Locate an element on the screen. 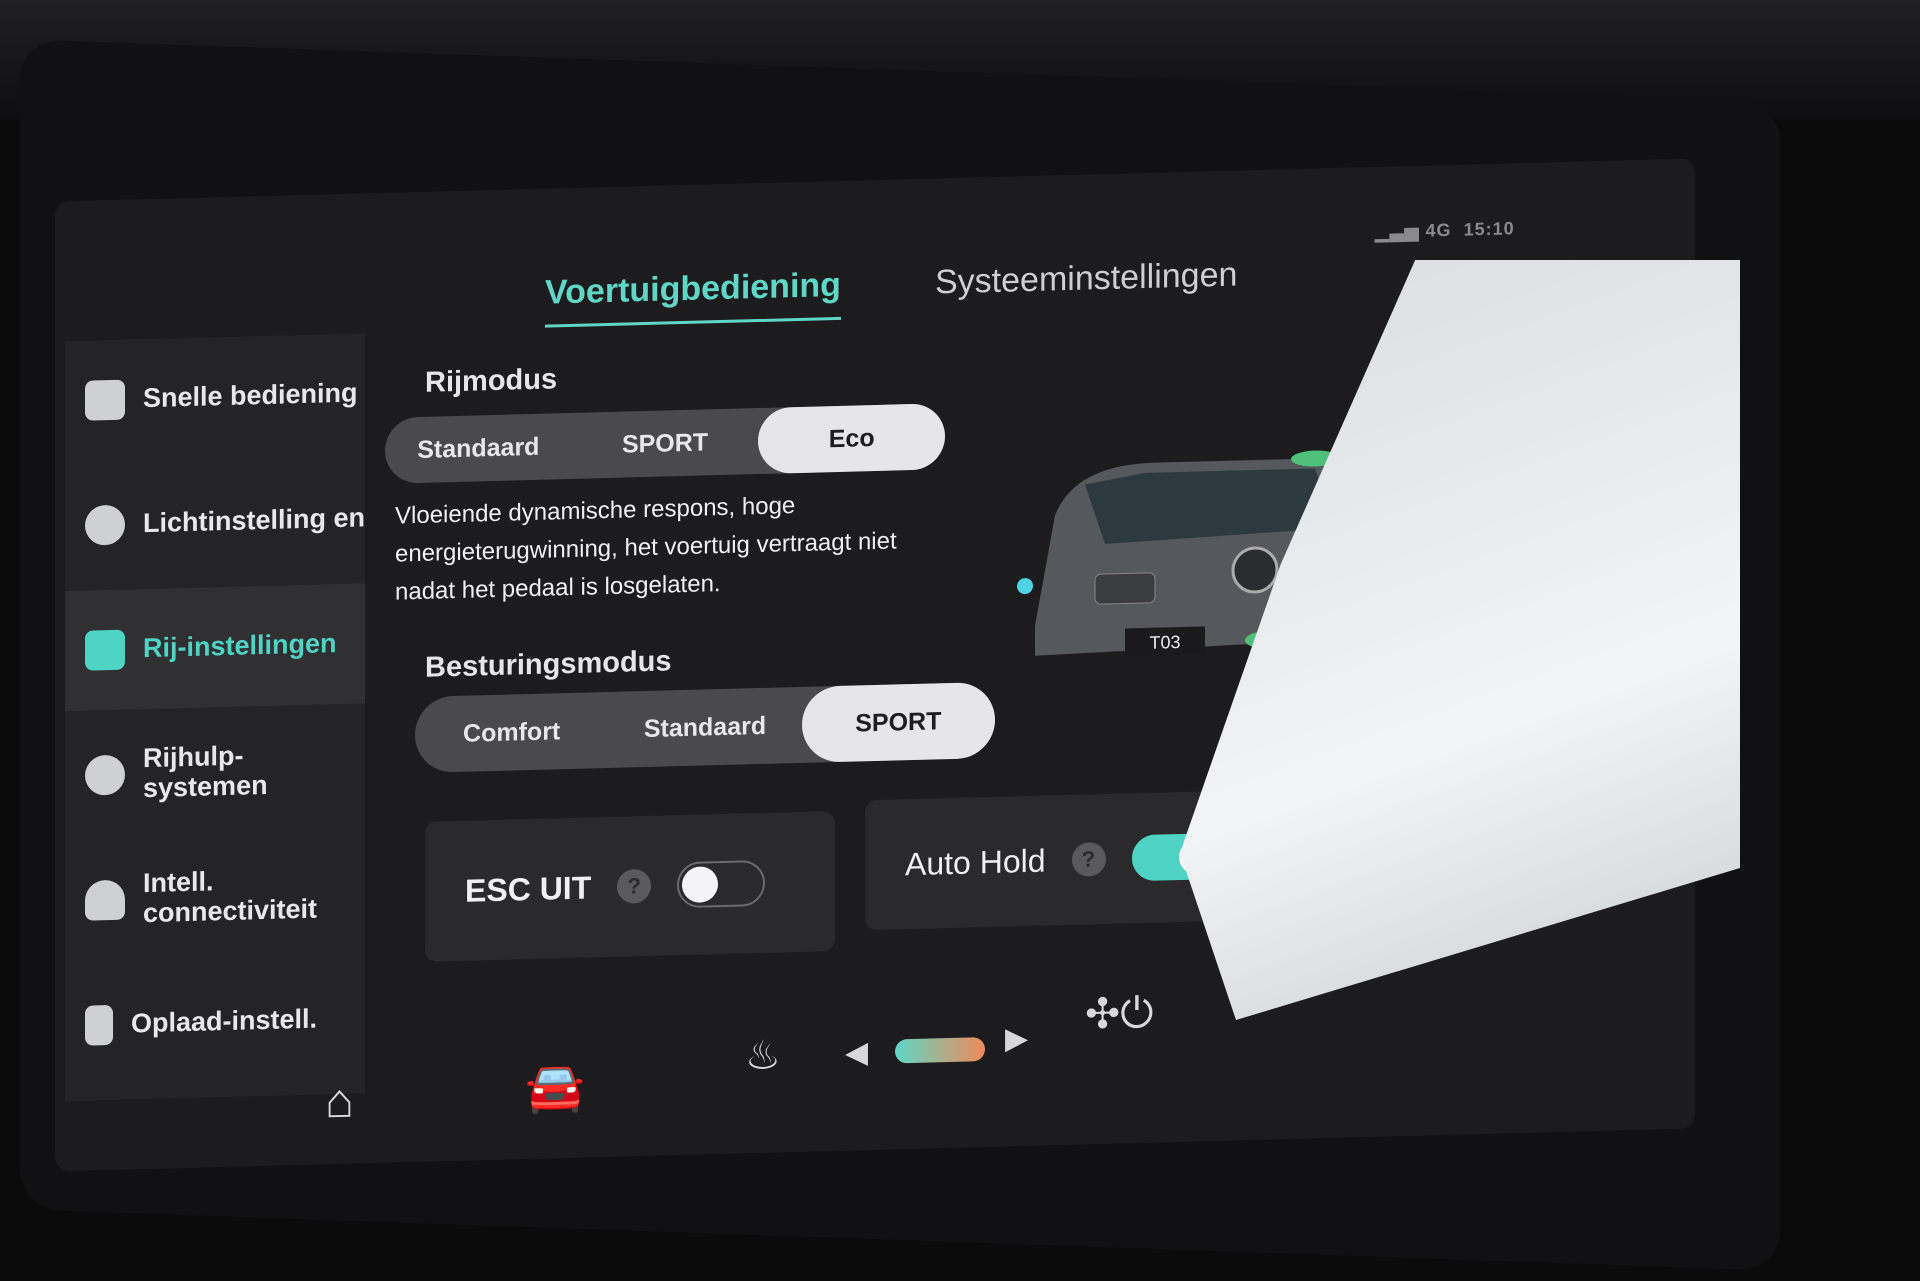 This screenshot has width=1920, height=1281. sidebar-item-connectiviteit: Intell. connectiviteit is located at coordinates (215, 897).